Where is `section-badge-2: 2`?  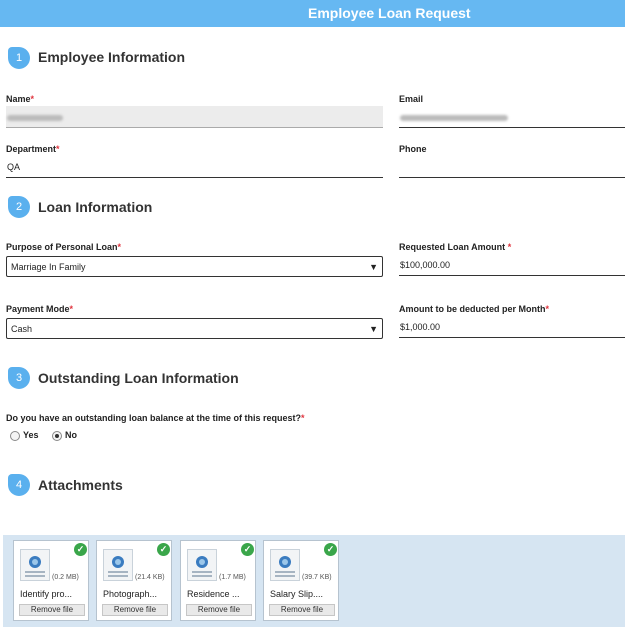
section-badge-2: 2 is located at coordinates (19, 207).